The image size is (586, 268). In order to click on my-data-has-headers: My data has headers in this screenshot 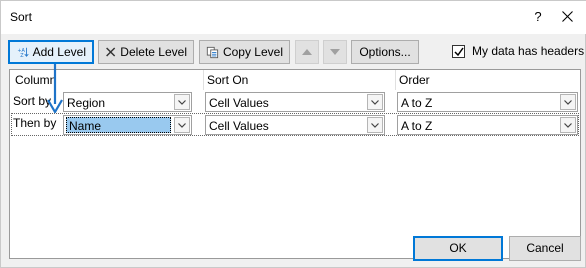, I will do `click(518, 51)`.